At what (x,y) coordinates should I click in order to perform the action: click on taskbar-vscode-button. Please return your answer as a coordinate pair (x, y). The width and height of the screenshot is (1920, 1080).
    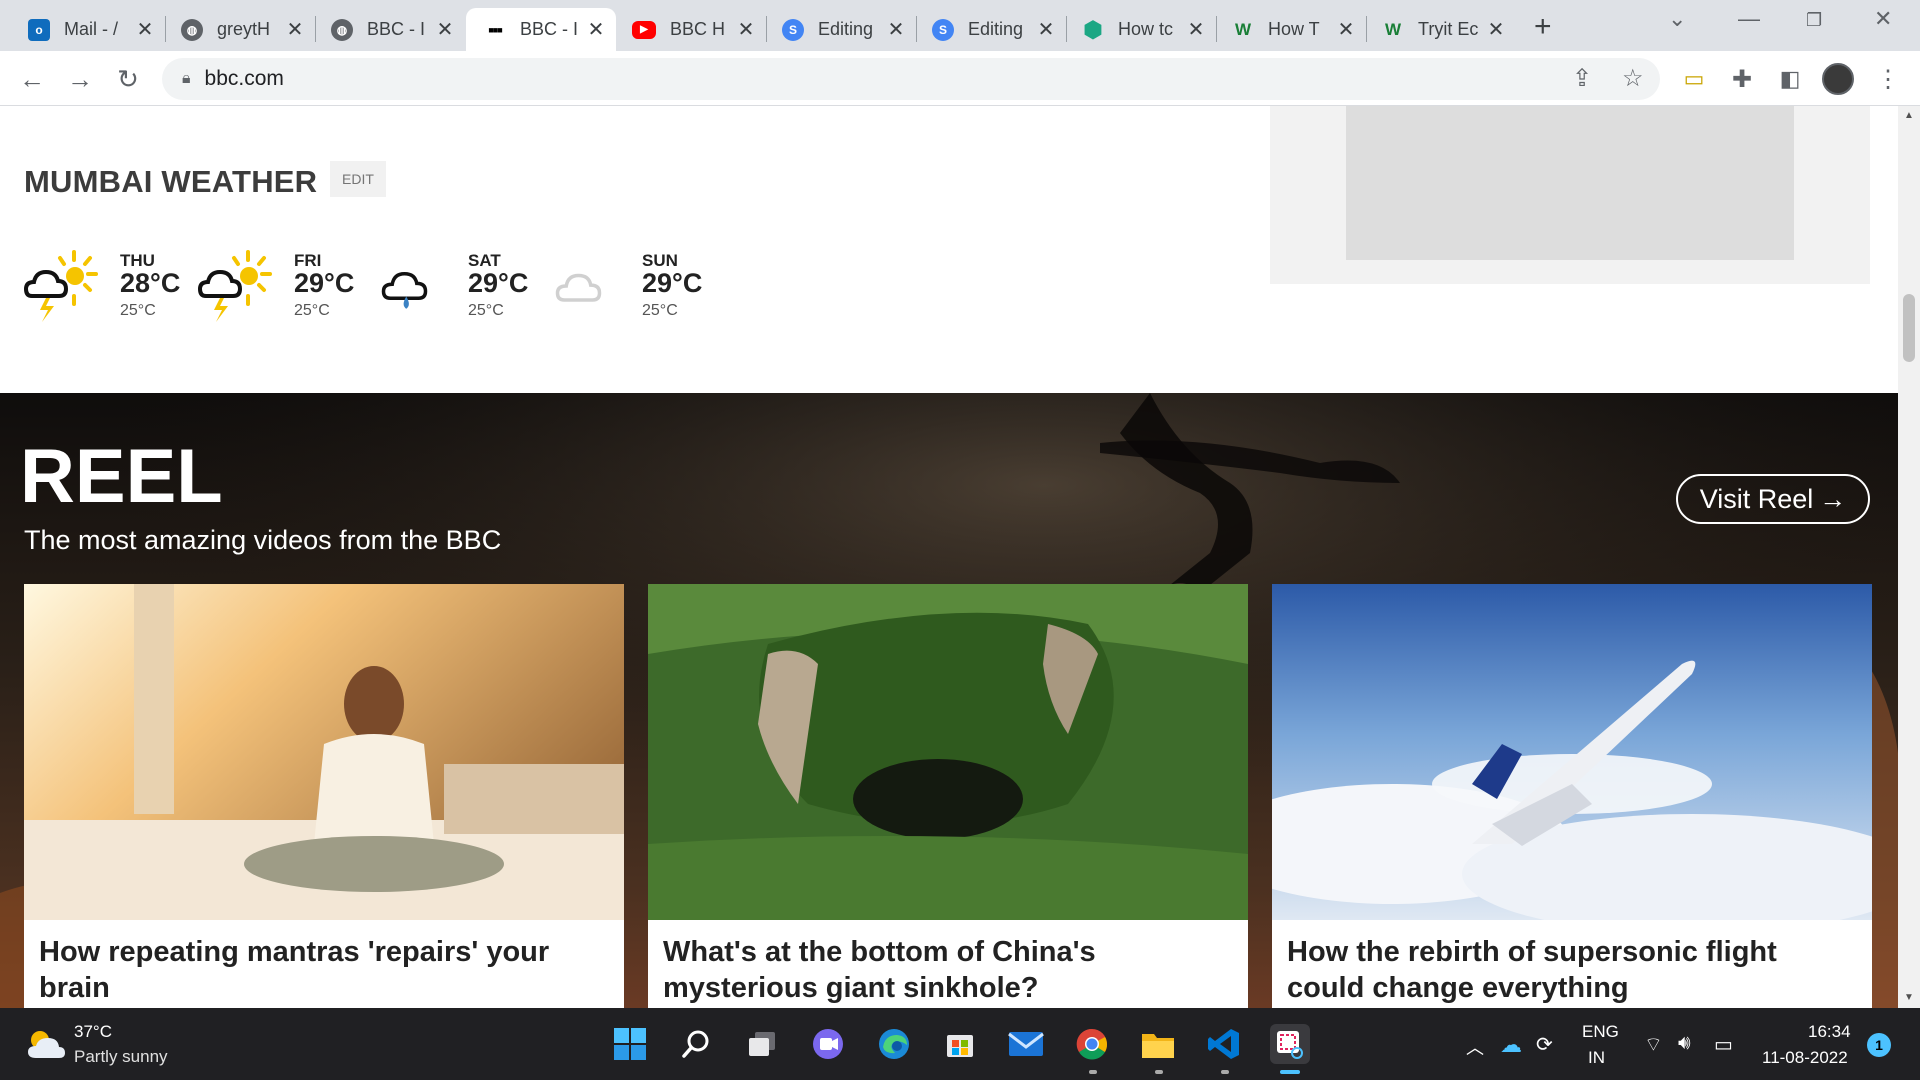
    Looking at the image, I should click on (1224, 1044).